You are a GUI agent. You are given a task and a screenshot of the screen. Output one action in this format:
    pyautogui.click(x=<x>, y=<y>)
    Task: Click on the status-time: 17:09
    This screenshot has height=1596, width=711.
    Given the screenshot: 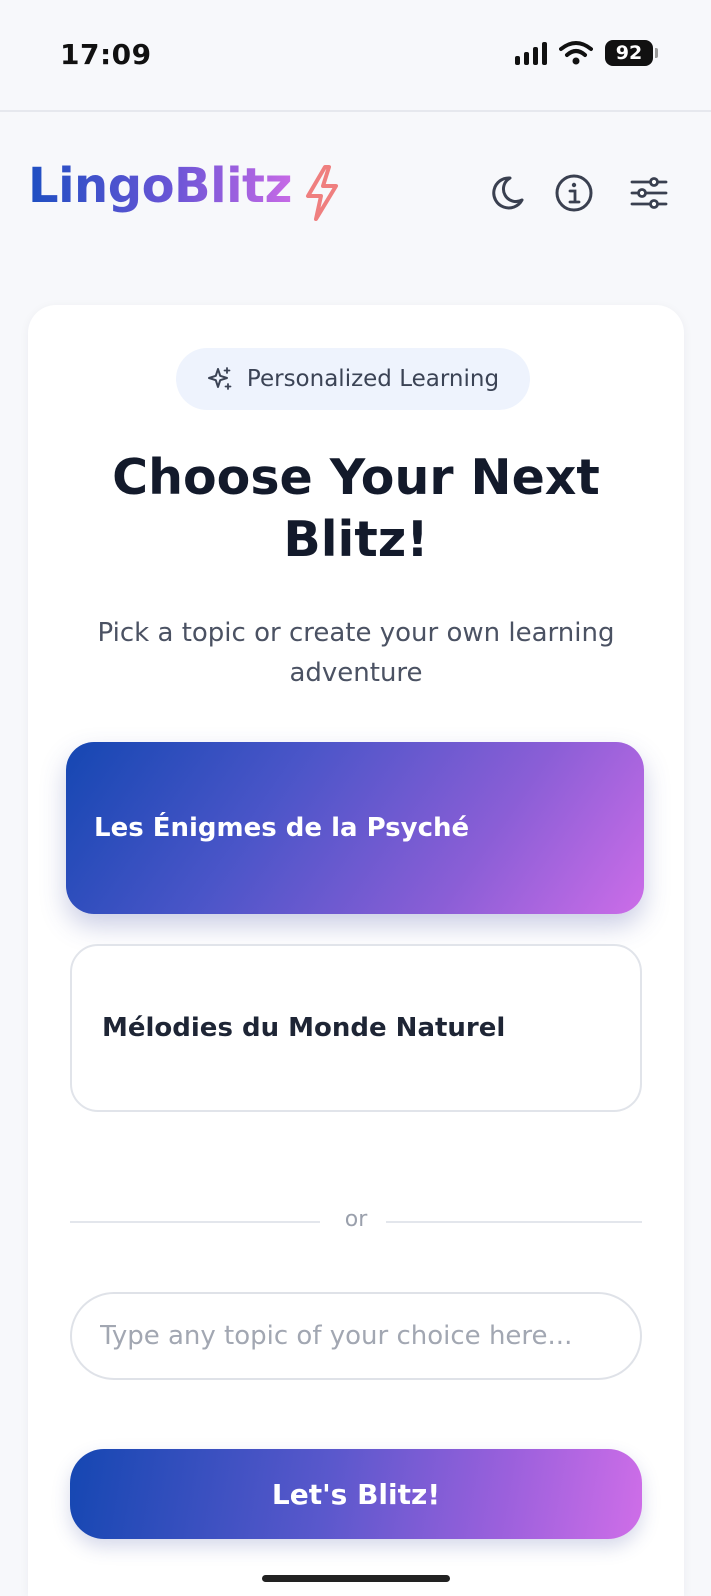 What is the action you would take?
    pyautogui.click(x=106, y=54)
    